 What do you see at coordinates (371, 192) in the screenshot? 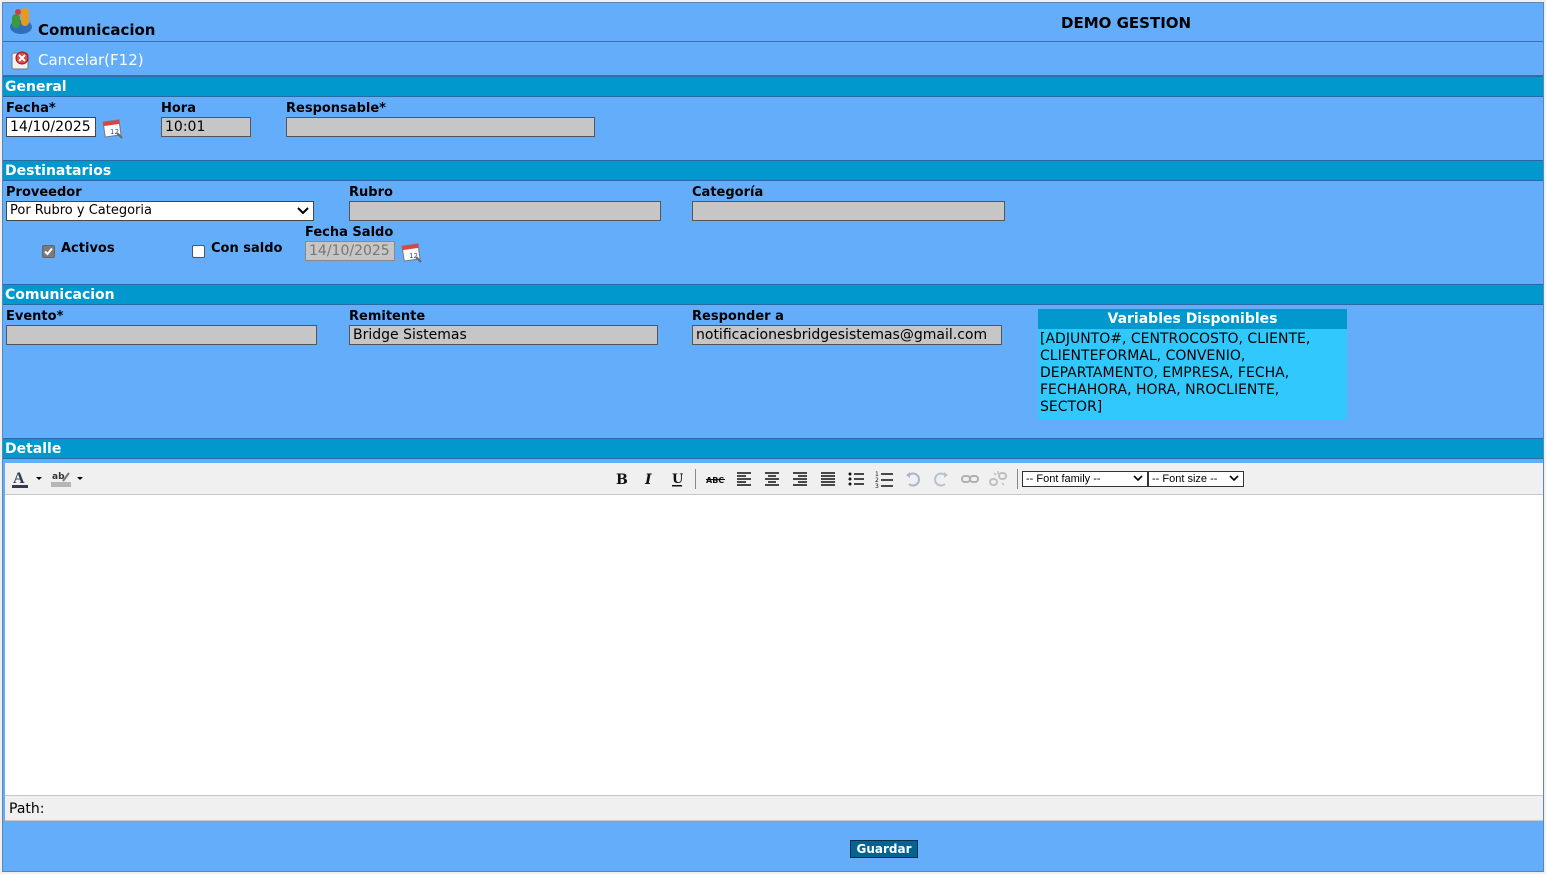
I see `rubro-label: Rubro` at bounding box center [371, 192].